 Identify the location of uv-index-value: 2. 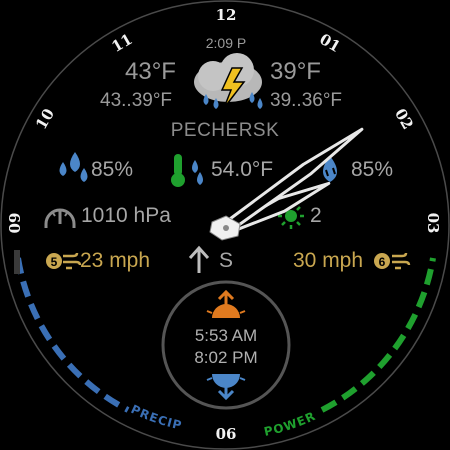
(316, 215).